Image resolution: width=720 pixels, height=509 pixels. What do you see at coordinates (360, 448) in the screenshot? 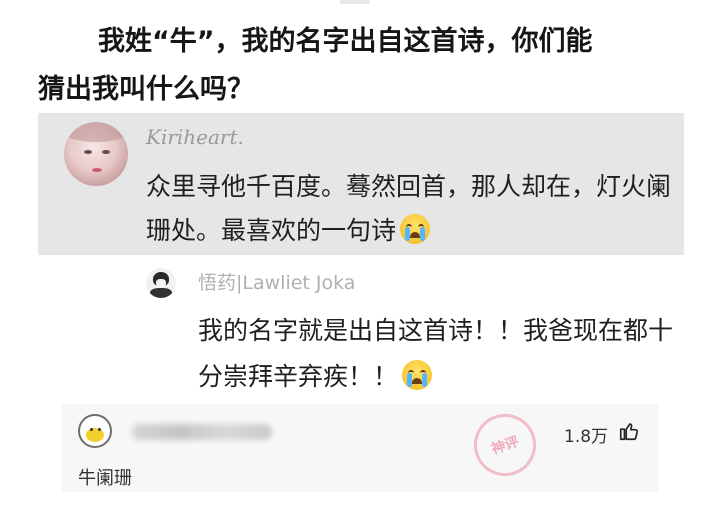
I see `reply-card: 神评 1.8万 牛阑珊` at bounding box center [360, 448].